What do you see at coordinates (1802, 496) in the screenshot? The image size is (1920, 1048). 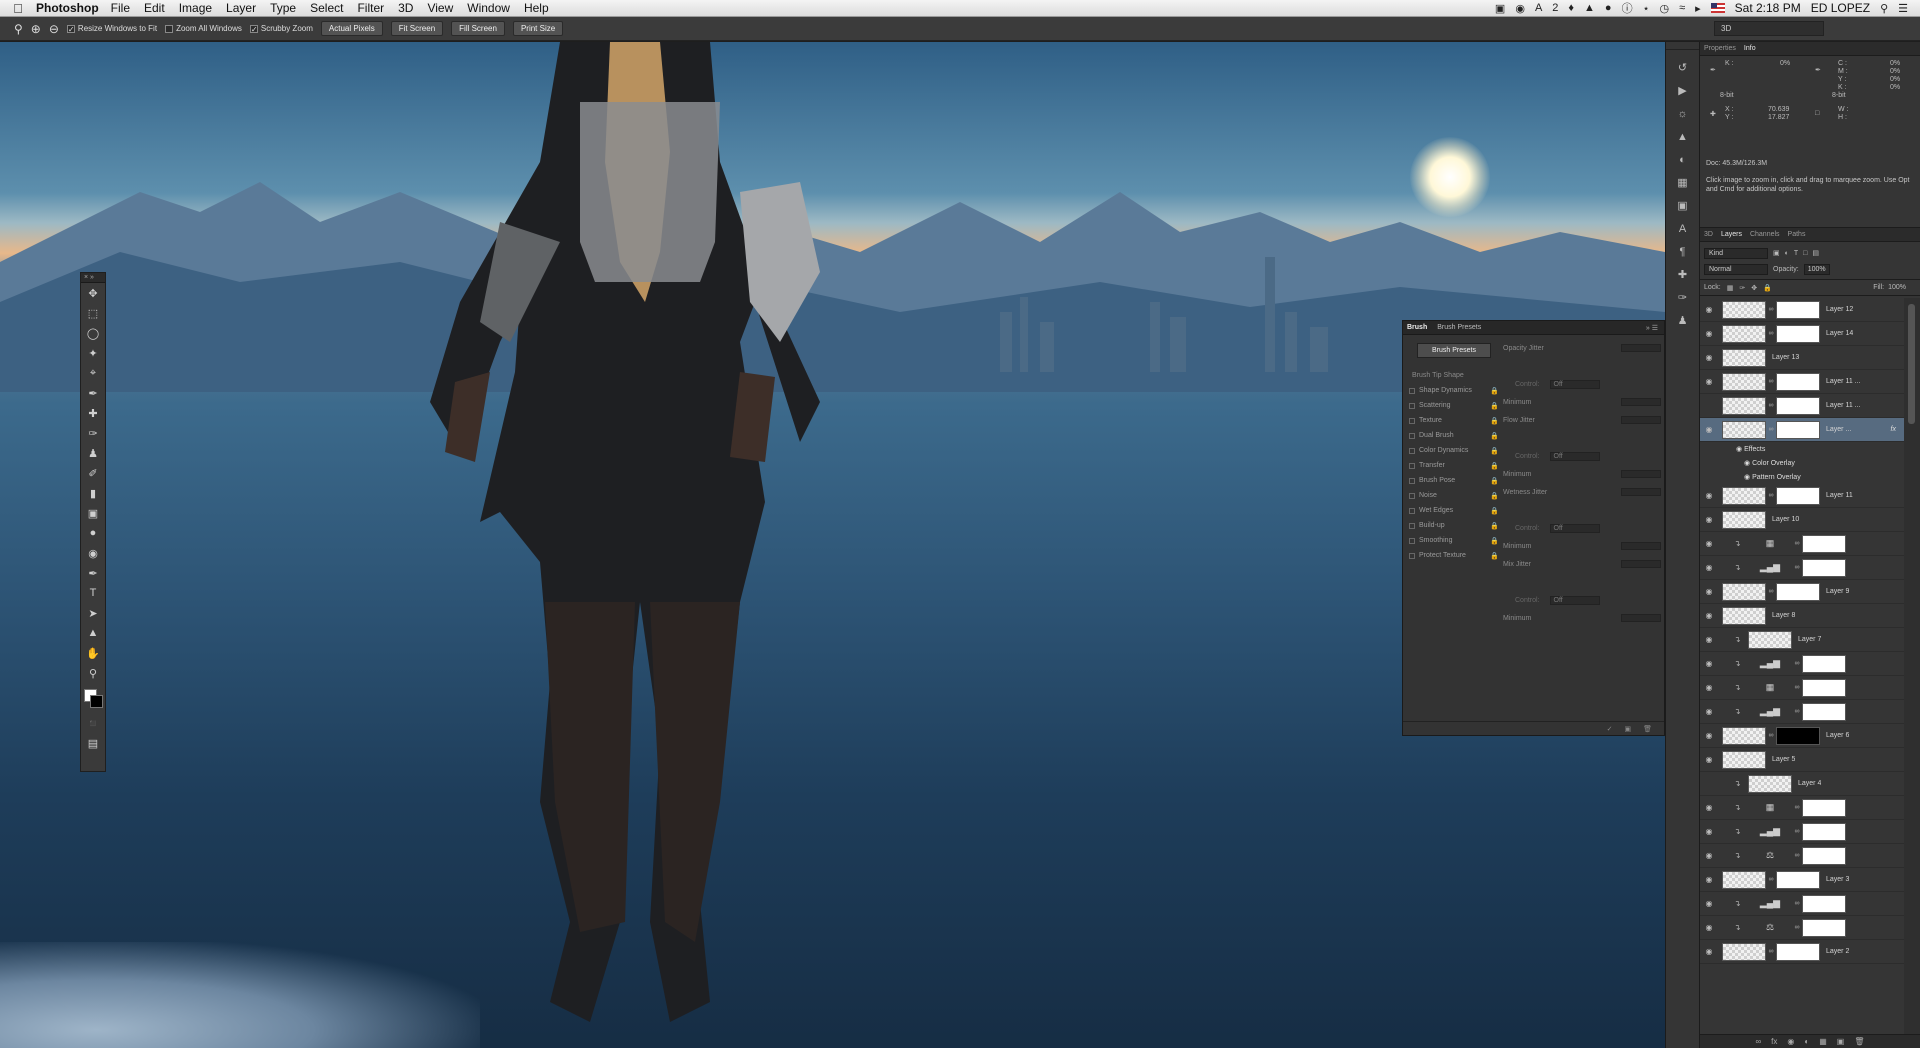 I see `layer-row: ◉ ∞ Layer 11` at bounding box center [1802, 496].